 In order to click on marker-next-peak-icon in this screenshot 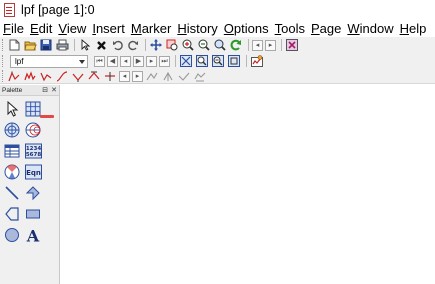, I will do `click(30, 76)`.